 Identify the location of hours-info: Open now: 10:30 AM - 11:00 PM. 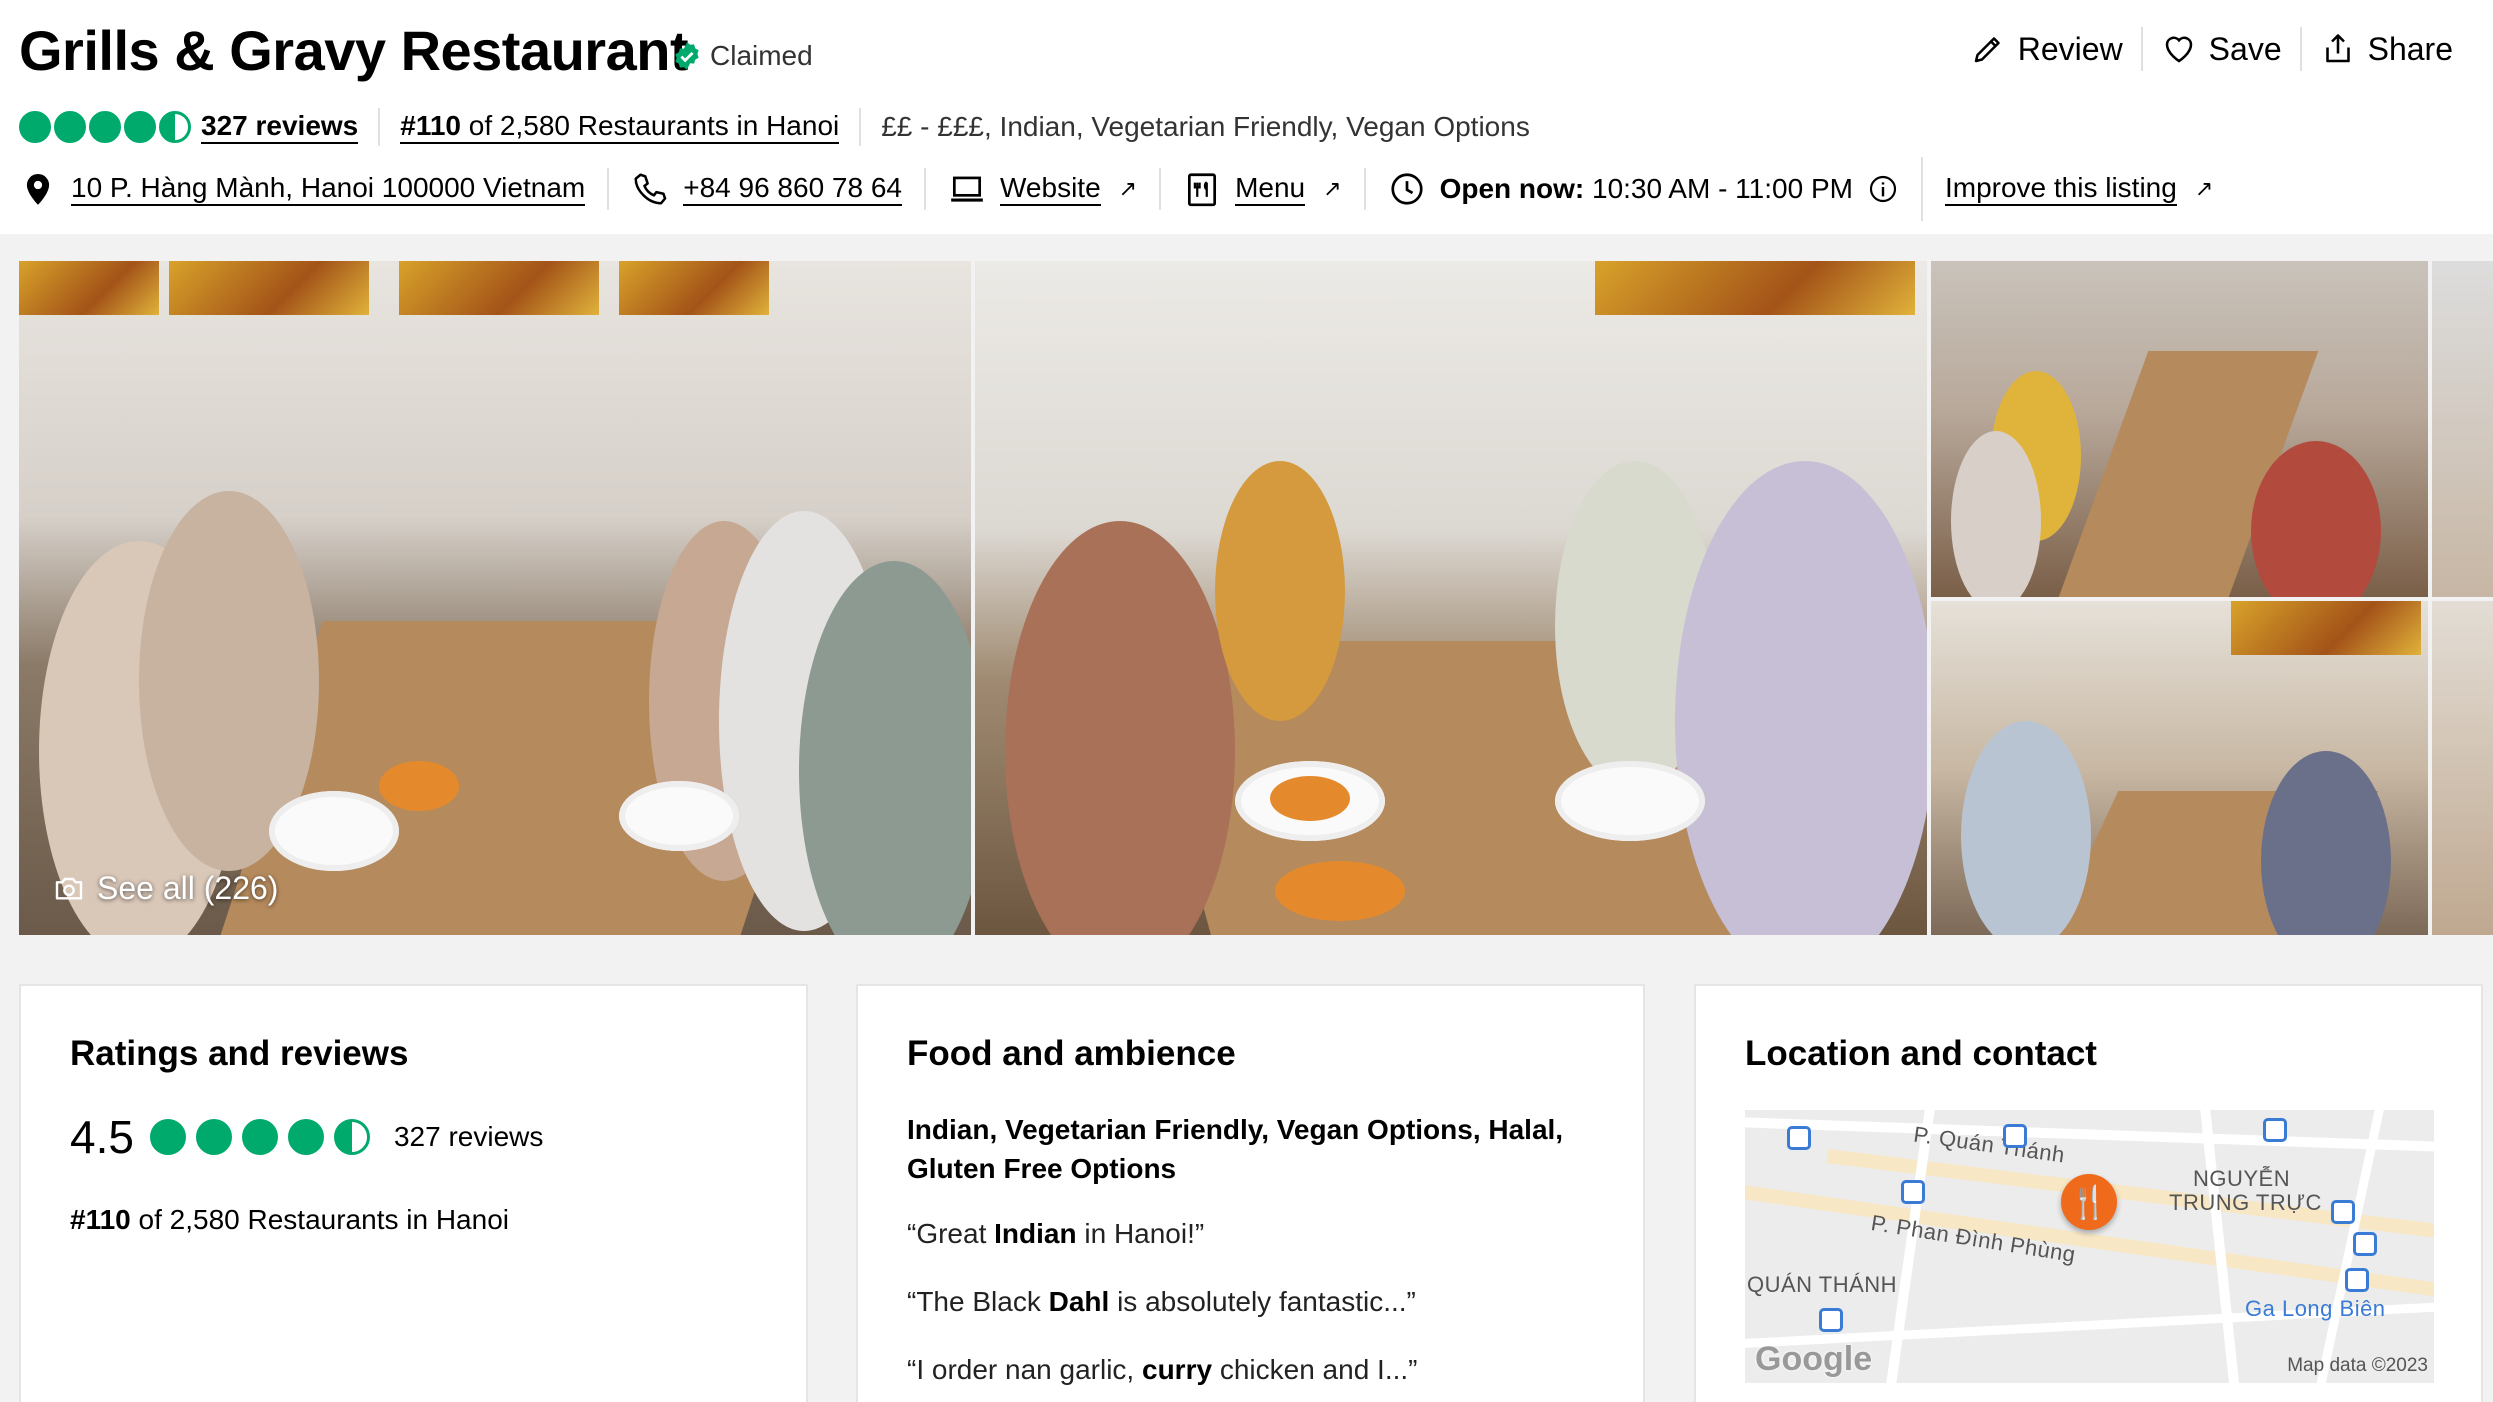
(1643, 189).